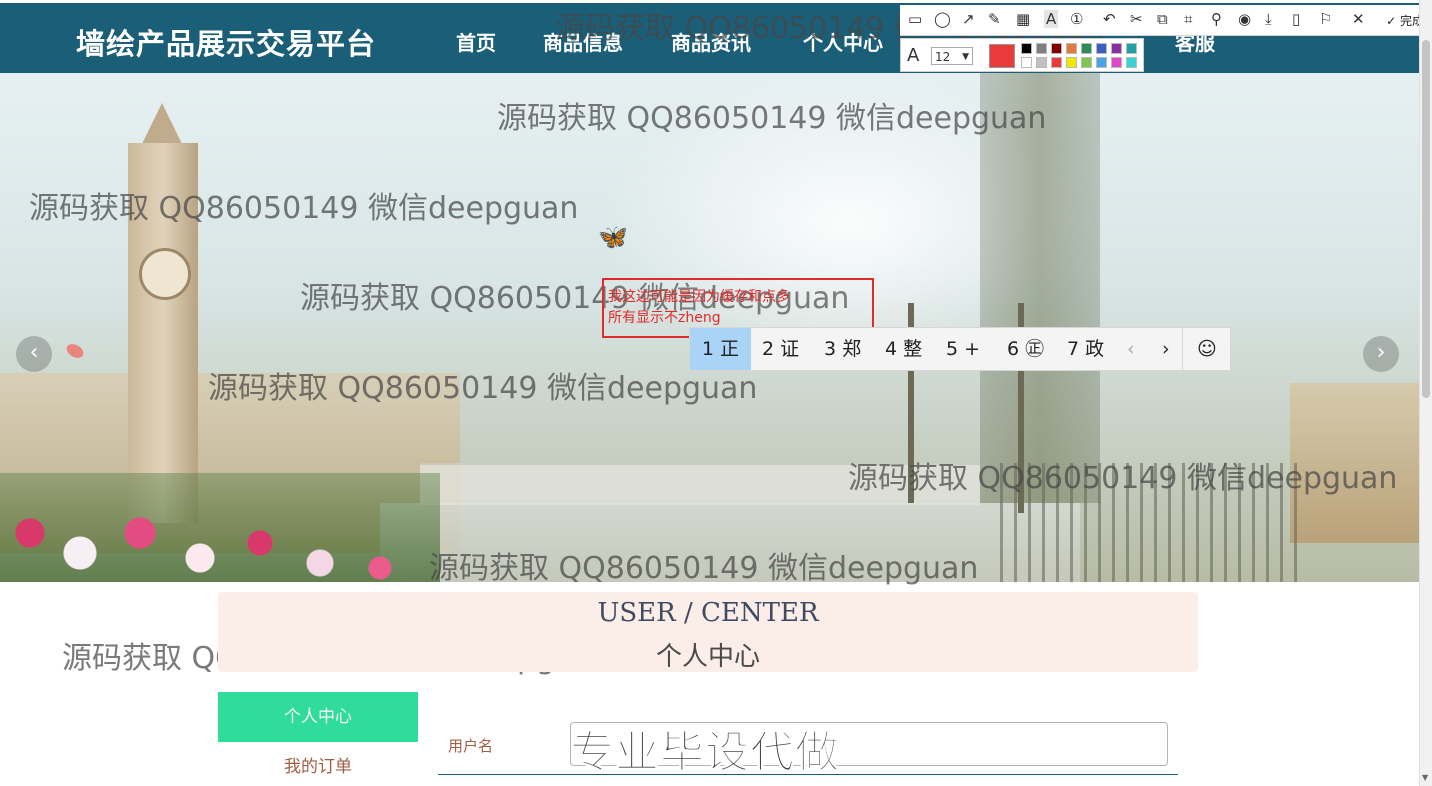 The height and width of the screenshot is (786, 1432). Describe the element at coordinates (613, 237) in the screenshot. I see `butterfly-icon: 🦋` at that location.